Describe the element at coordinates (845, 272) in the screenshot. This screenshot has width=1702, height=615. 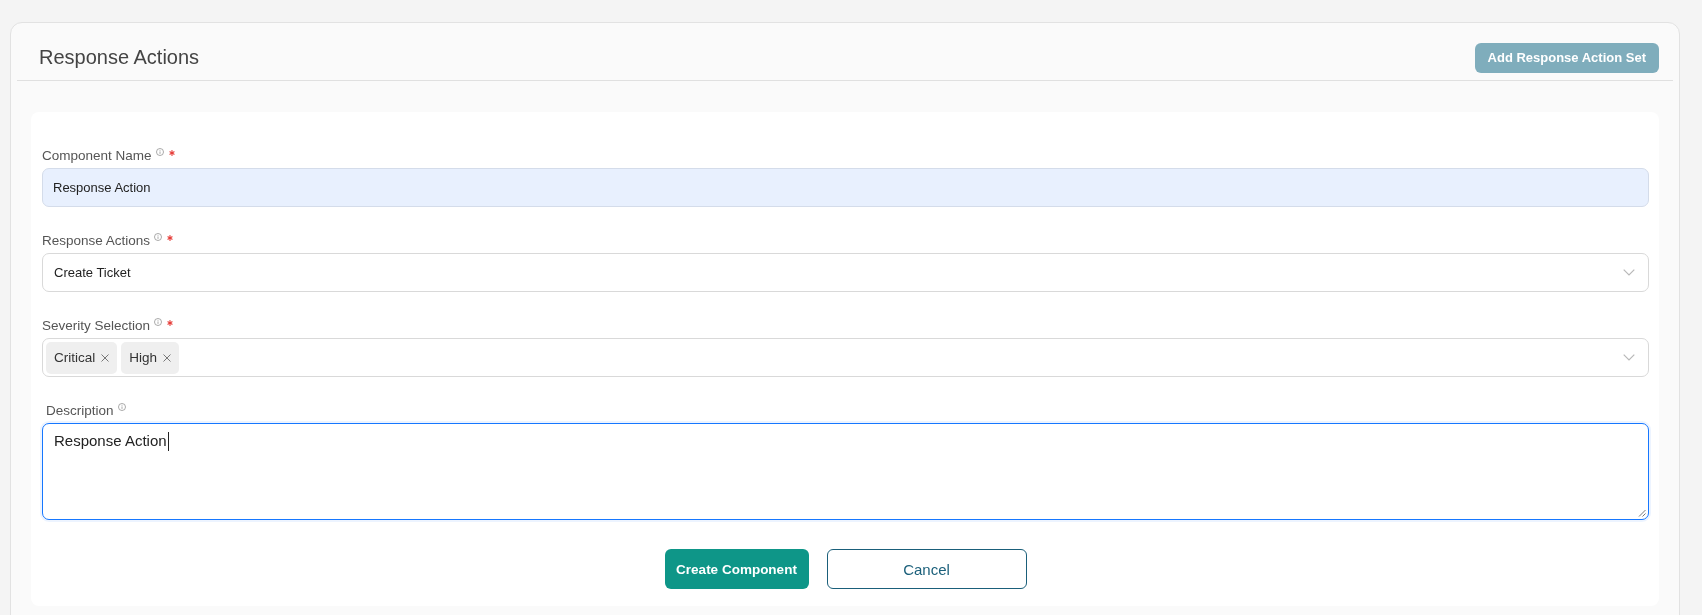
I see `dropdown-field: Create Ticket` at that location.